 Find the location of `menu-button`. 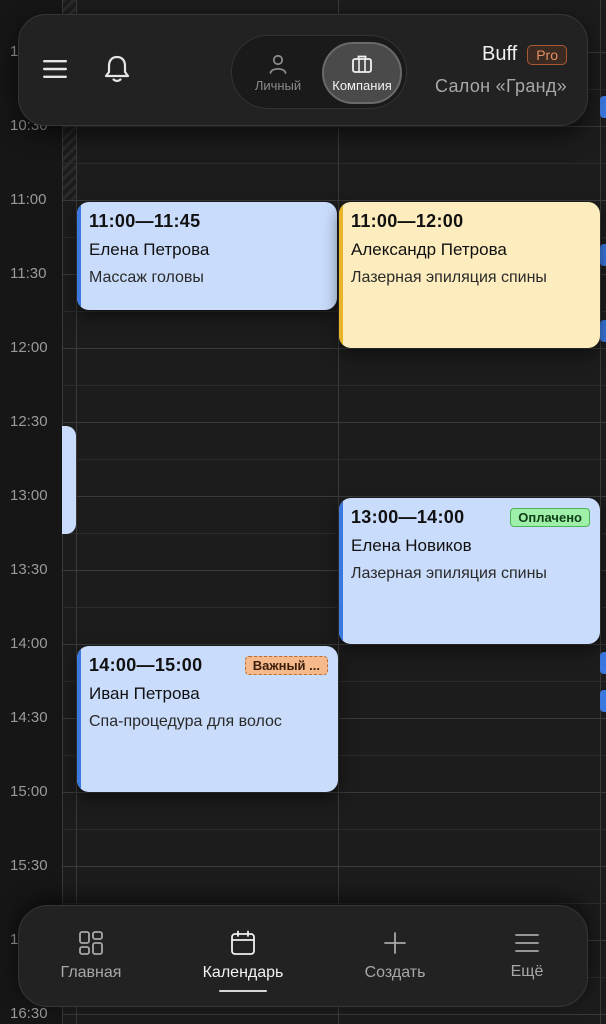

menu-button is located at coordinates (55, 69).